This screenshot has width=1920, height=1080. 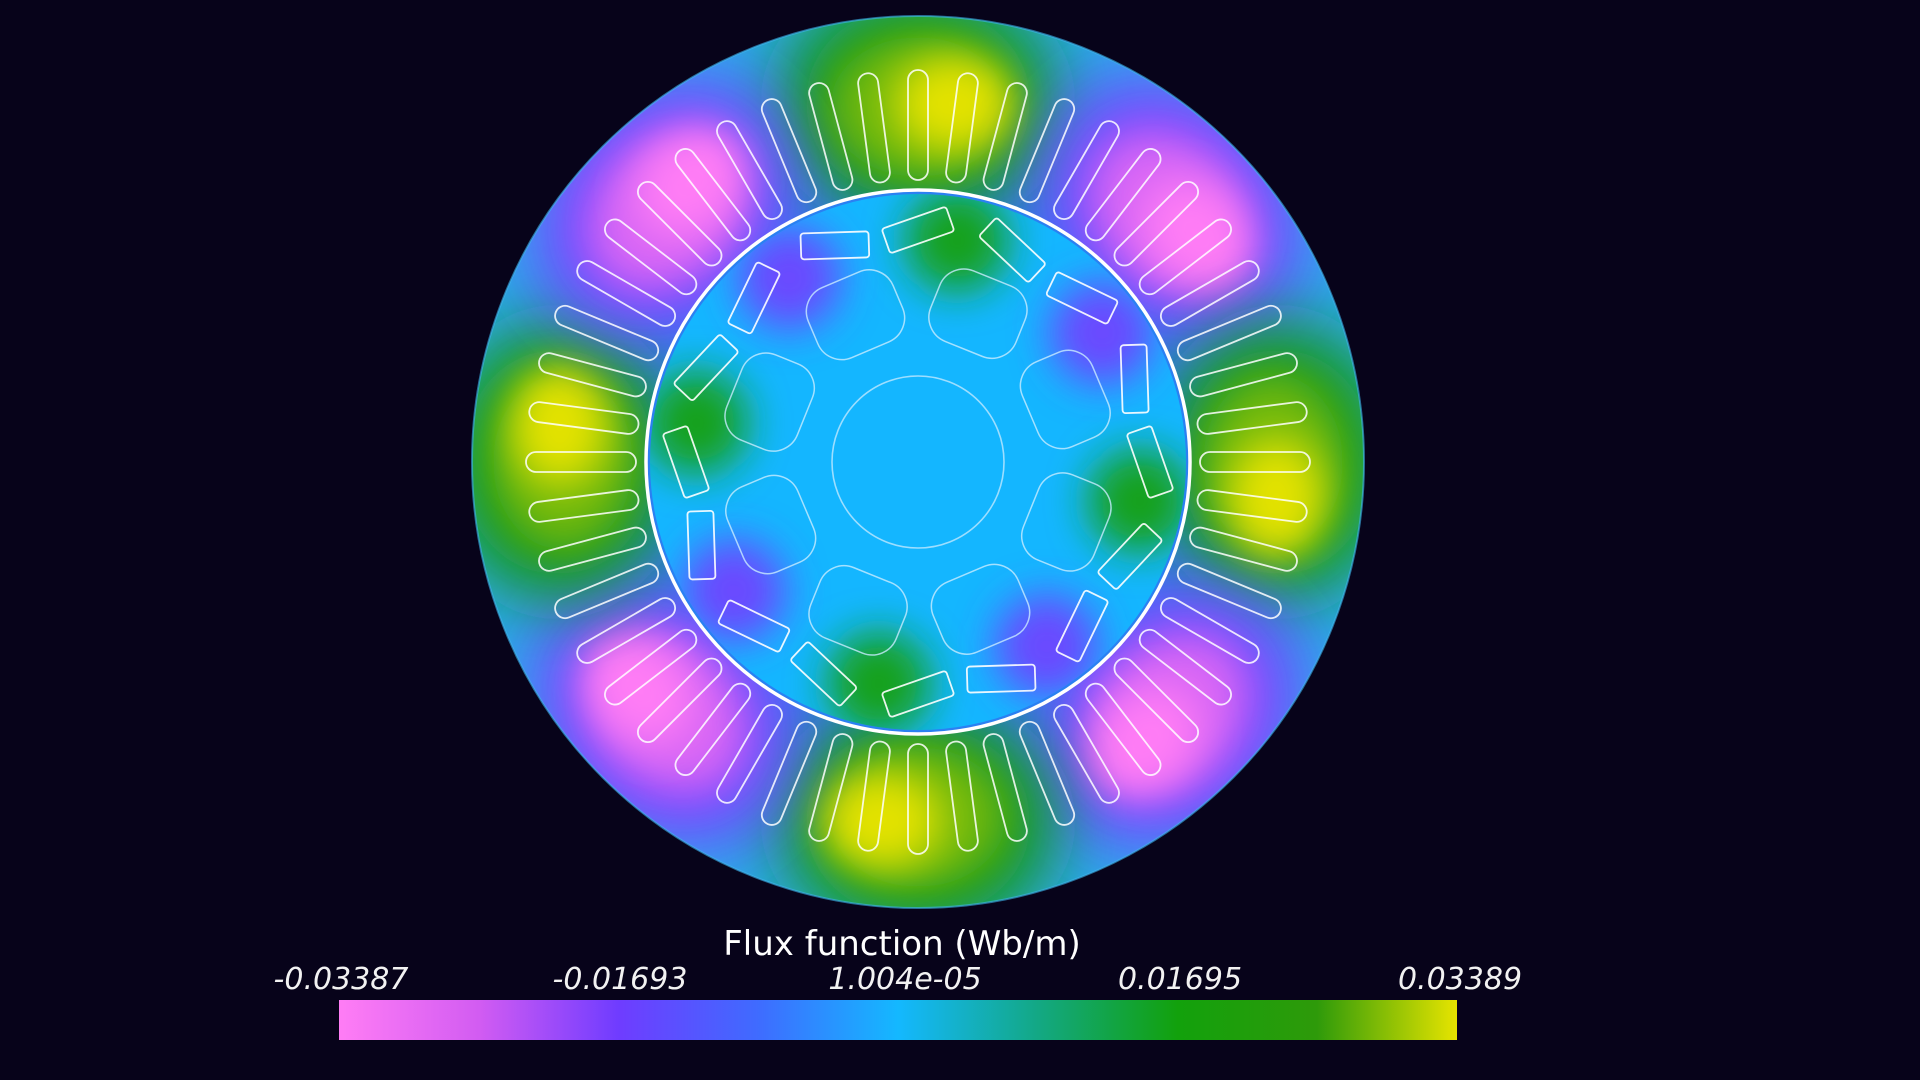 I want to click on colorbar-tick-label: -0.03387, so click(x=341, y=979).